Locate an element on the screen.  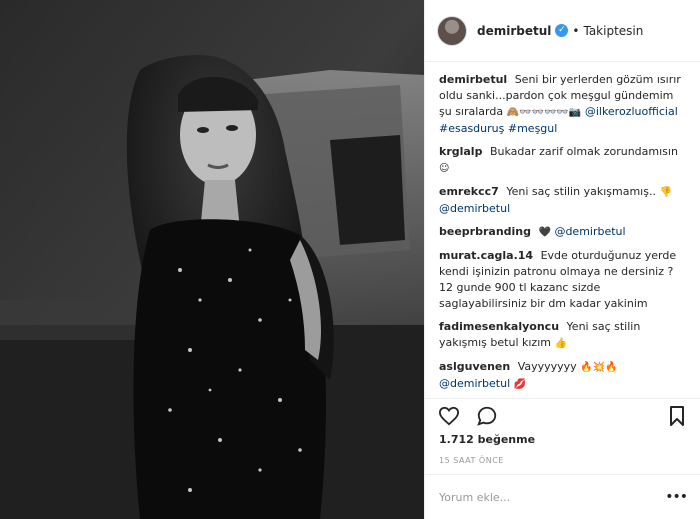
comment-emoji: ☺ is located at coordinates (444, 168).